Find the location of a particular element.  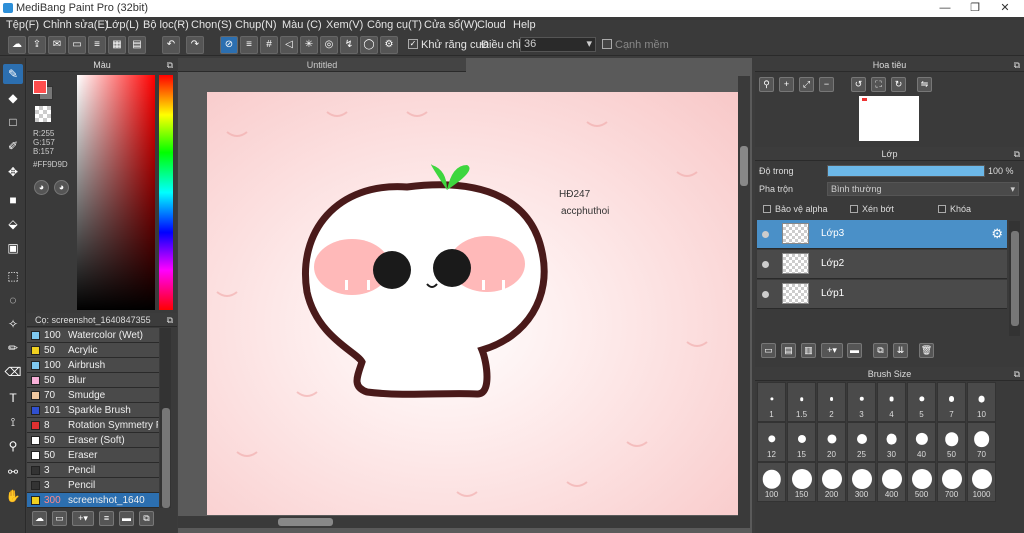

magic-wand-icon: ✧ is located at coordinates (13, 324).